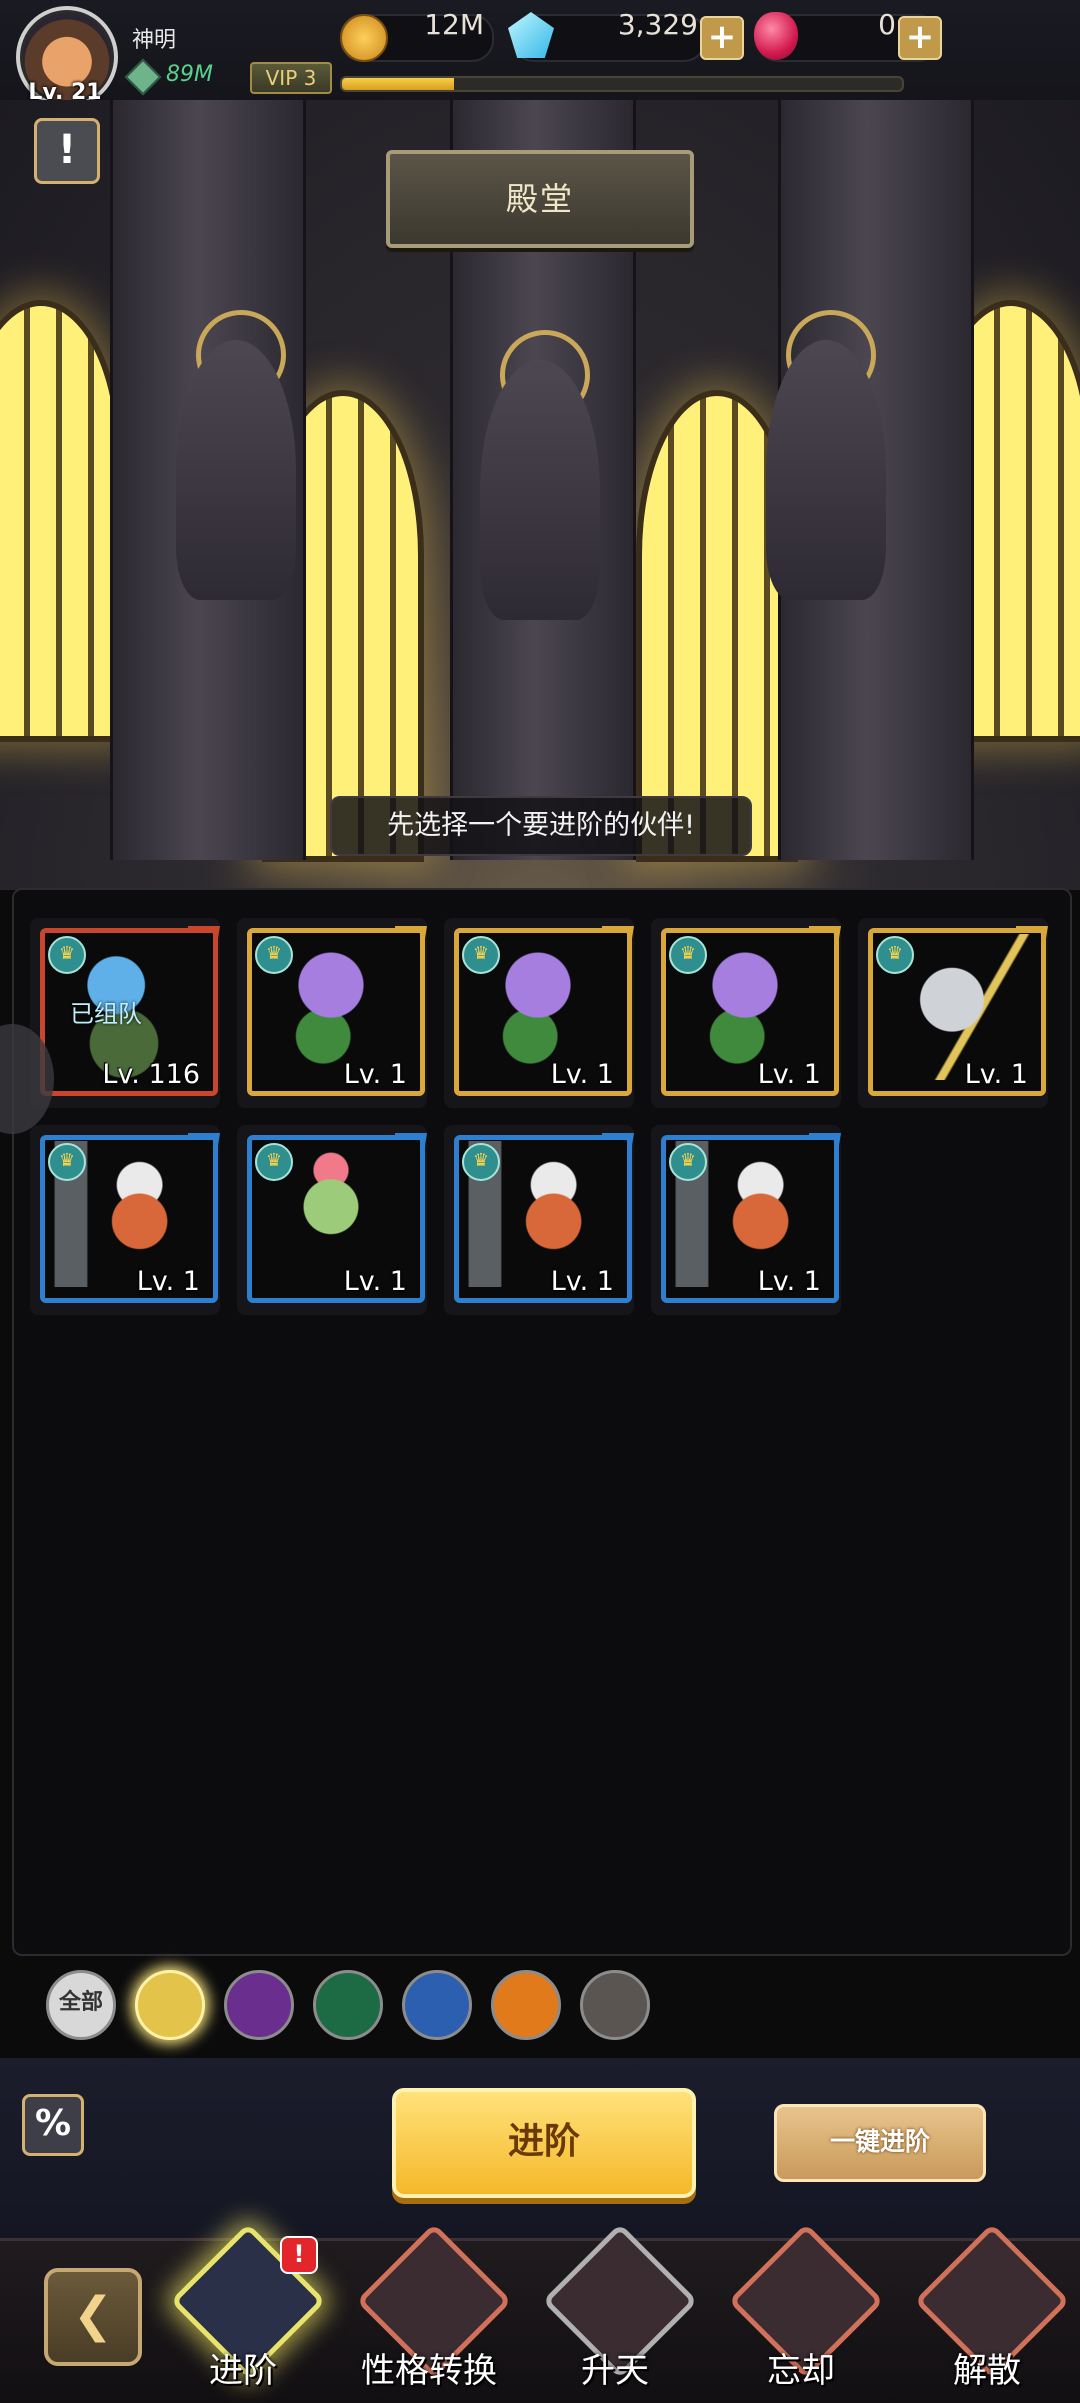  Describe the element at coordinates (299, 2255) in the screenshot. I see `notification-badge: !` at that location.